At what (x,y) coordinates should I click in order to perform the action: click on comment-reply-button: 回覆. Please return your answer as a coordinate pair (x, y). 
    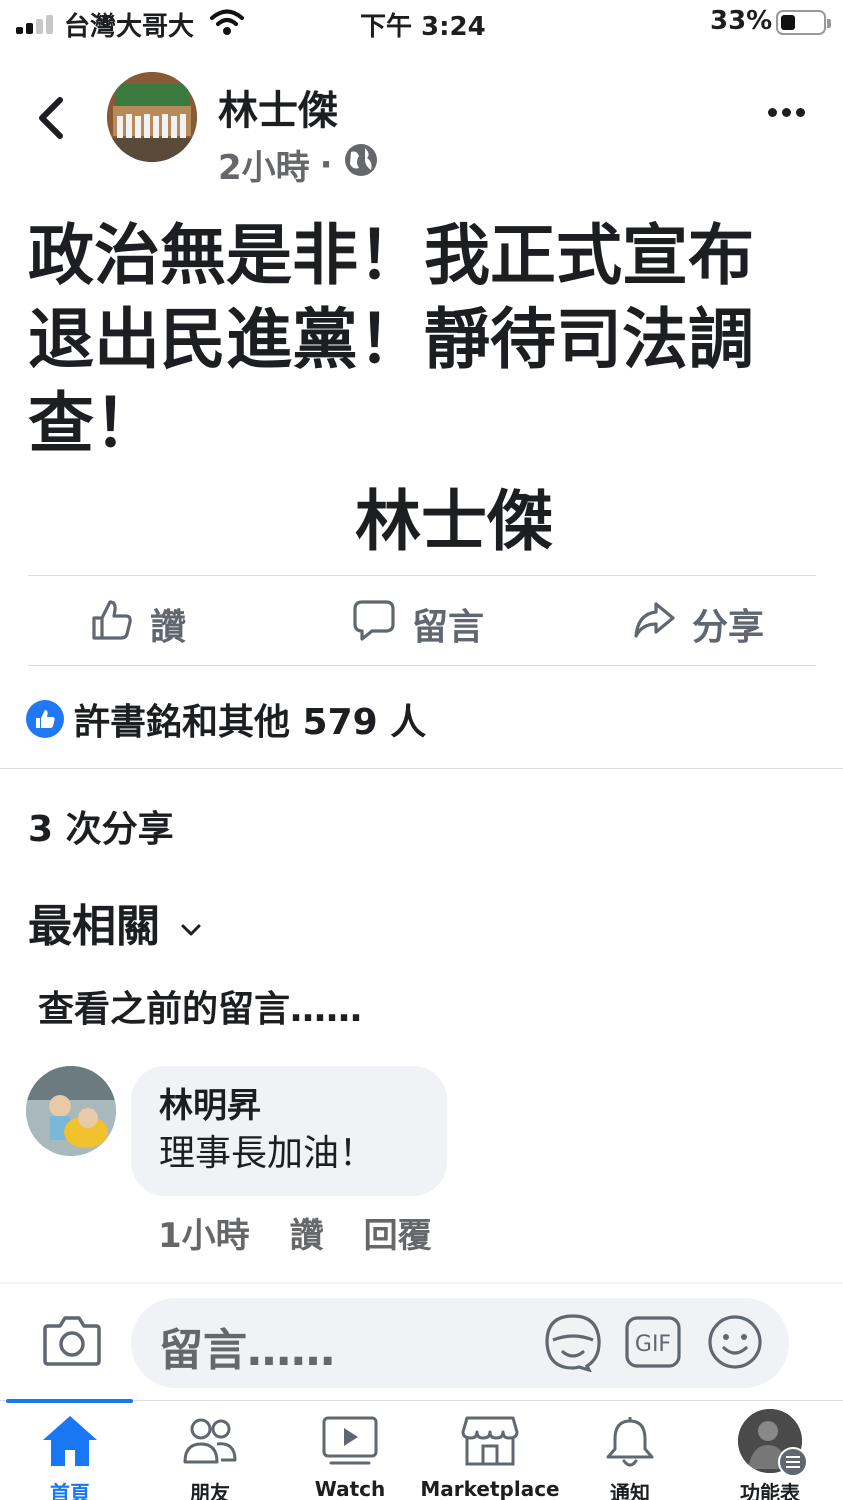
    Looking at the image, I should click on (398, 1232).